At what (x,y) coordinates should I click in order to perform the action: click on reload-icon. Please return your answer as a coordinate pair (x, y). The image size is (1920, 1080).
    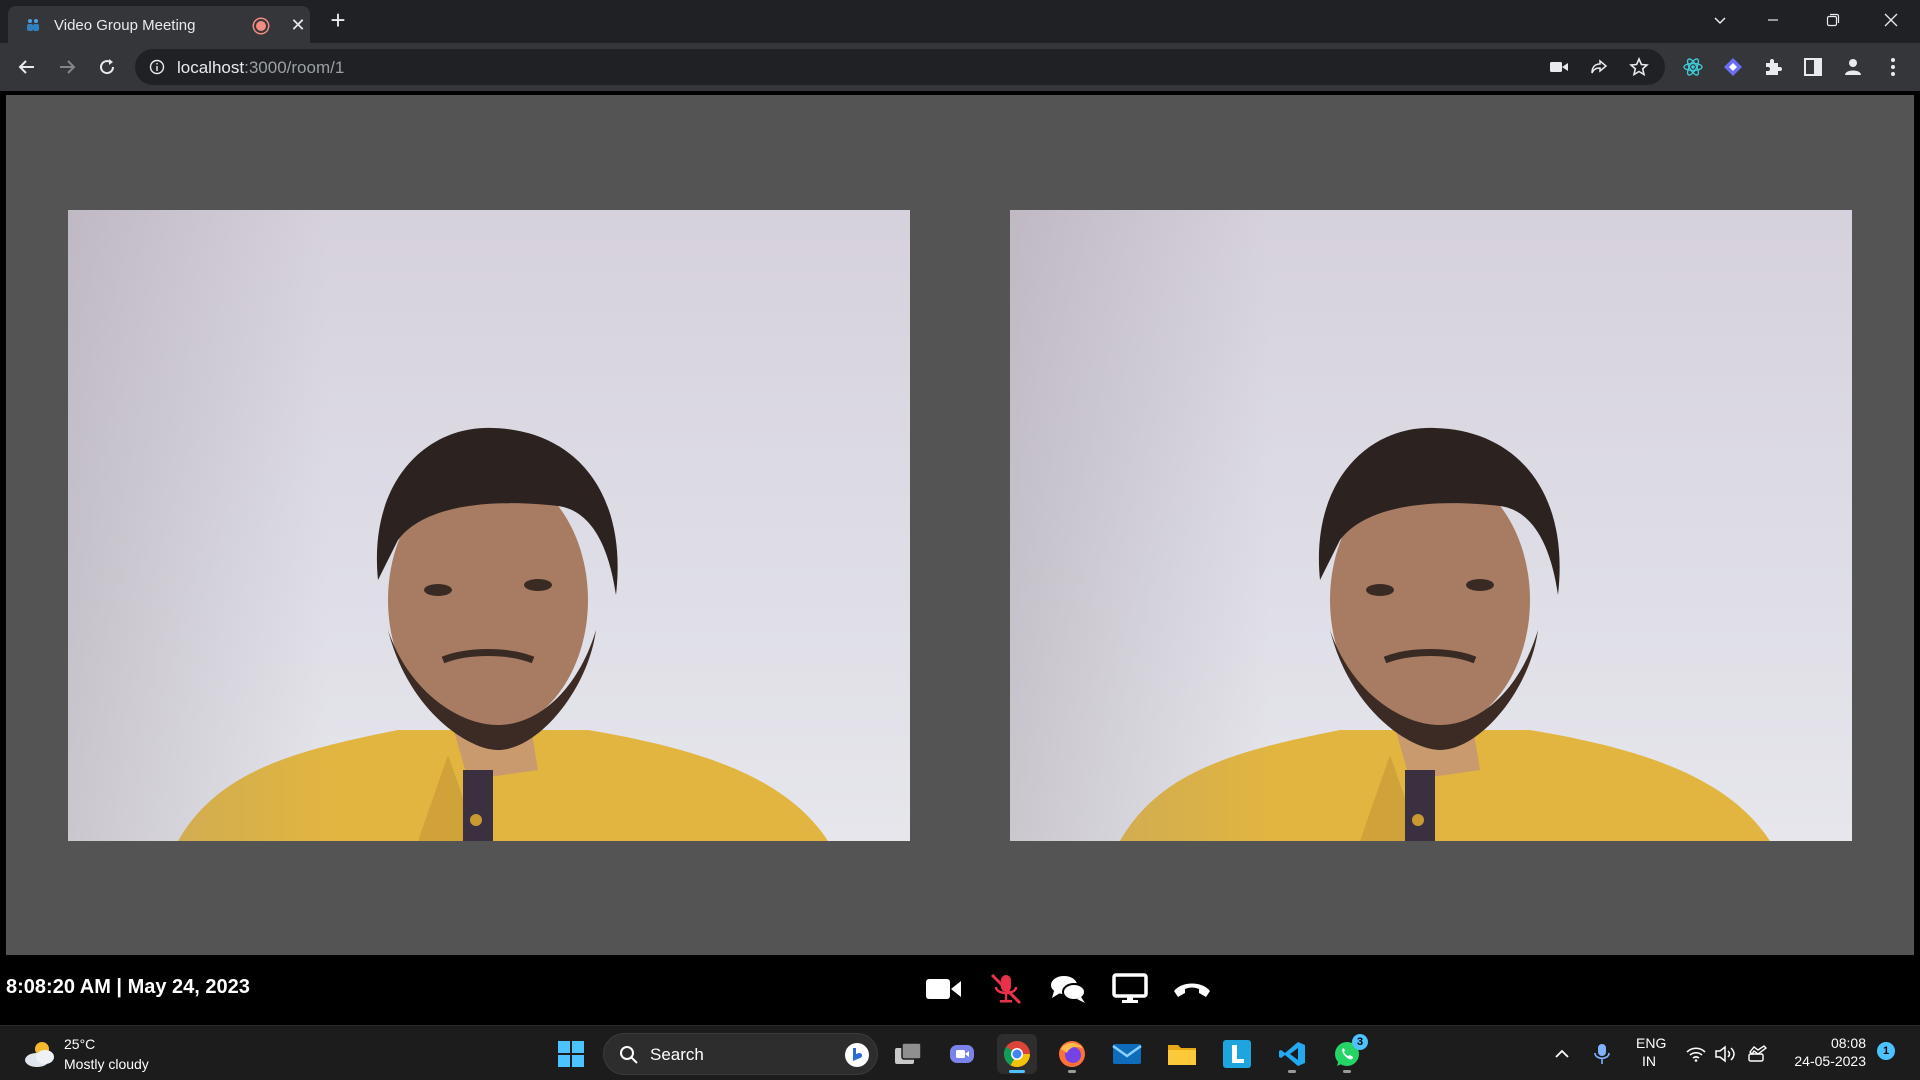
    Looking at the image, I should click on (107, 67).